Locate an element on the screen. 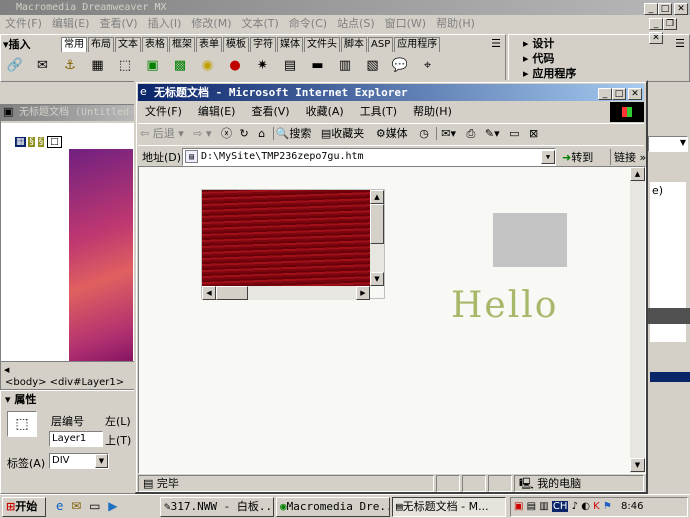 The width and height of the screenshot is (690, 518). dw-menu-modify: 修改(M) is located at coordinates (211, 24).